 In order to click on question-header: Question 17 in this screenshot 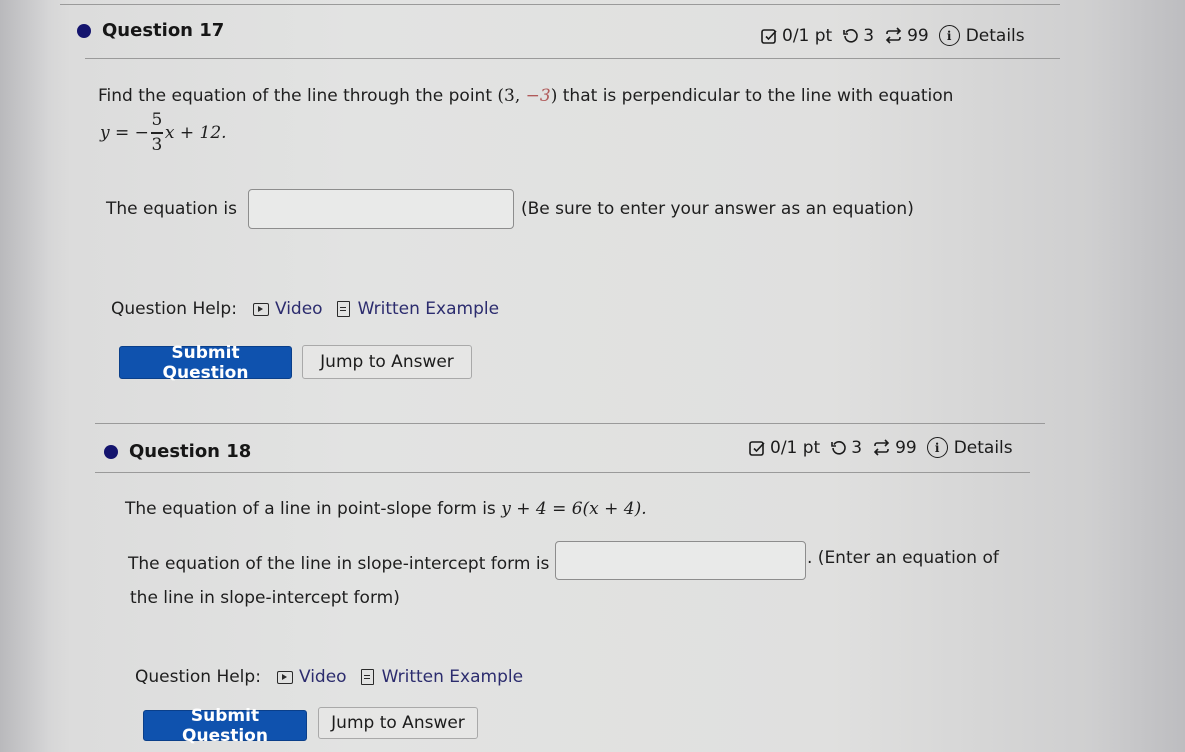, I will do `click(150, 30)`.